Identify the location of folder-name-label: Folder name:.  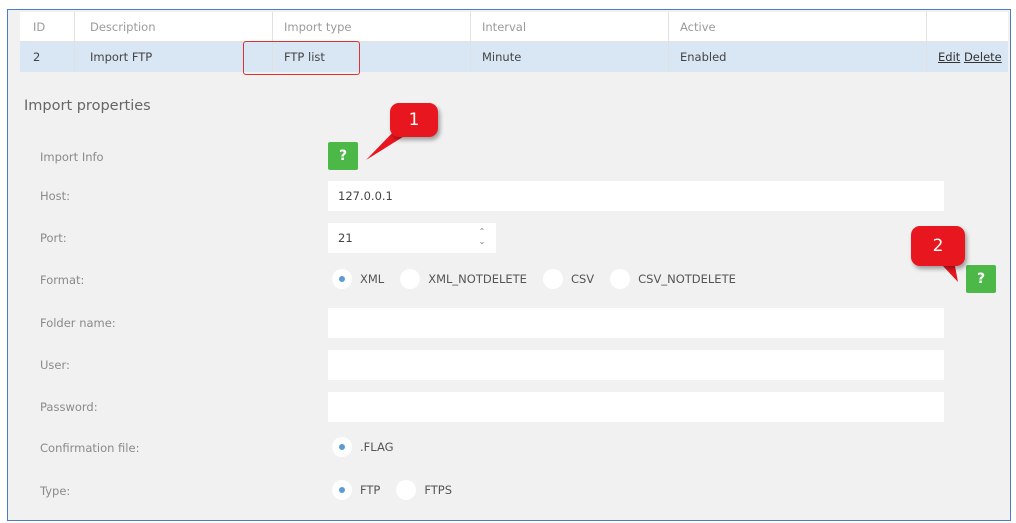
(78, 323).